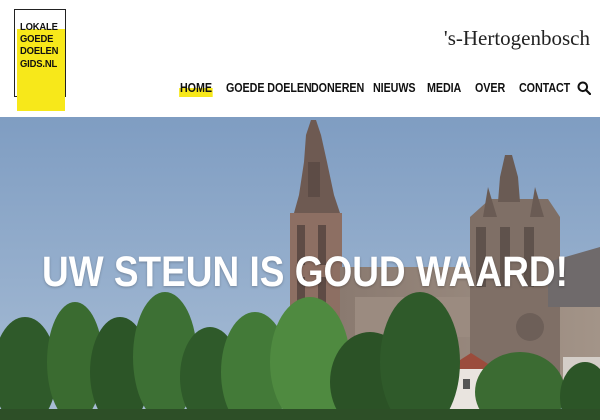 This screenshot has width=600, height=420. What do you see at coordinates (37, 39) in the screenshot?
I see `logo-line-2: GOEDE` at bounding box center [37, 39].